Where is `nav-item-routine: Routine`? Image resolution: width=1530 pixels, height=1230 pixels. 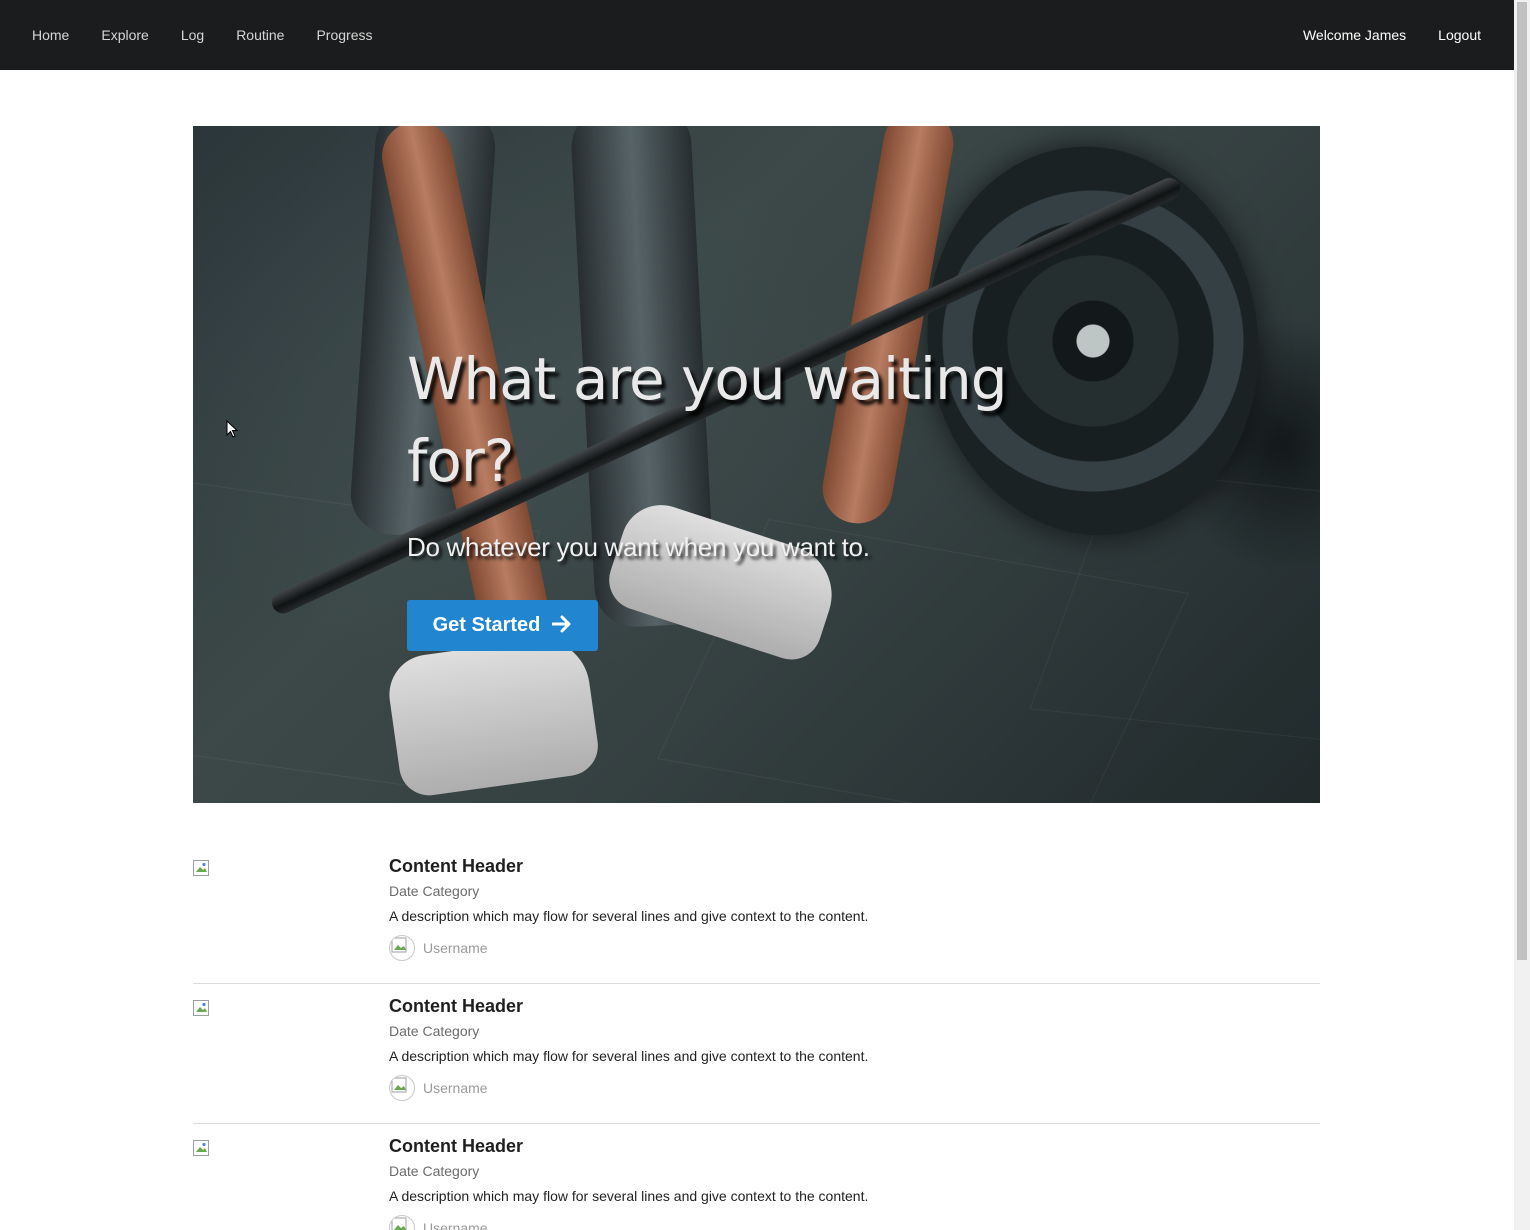 nav-item-routine: Routine is located at coordinates (260, 35).